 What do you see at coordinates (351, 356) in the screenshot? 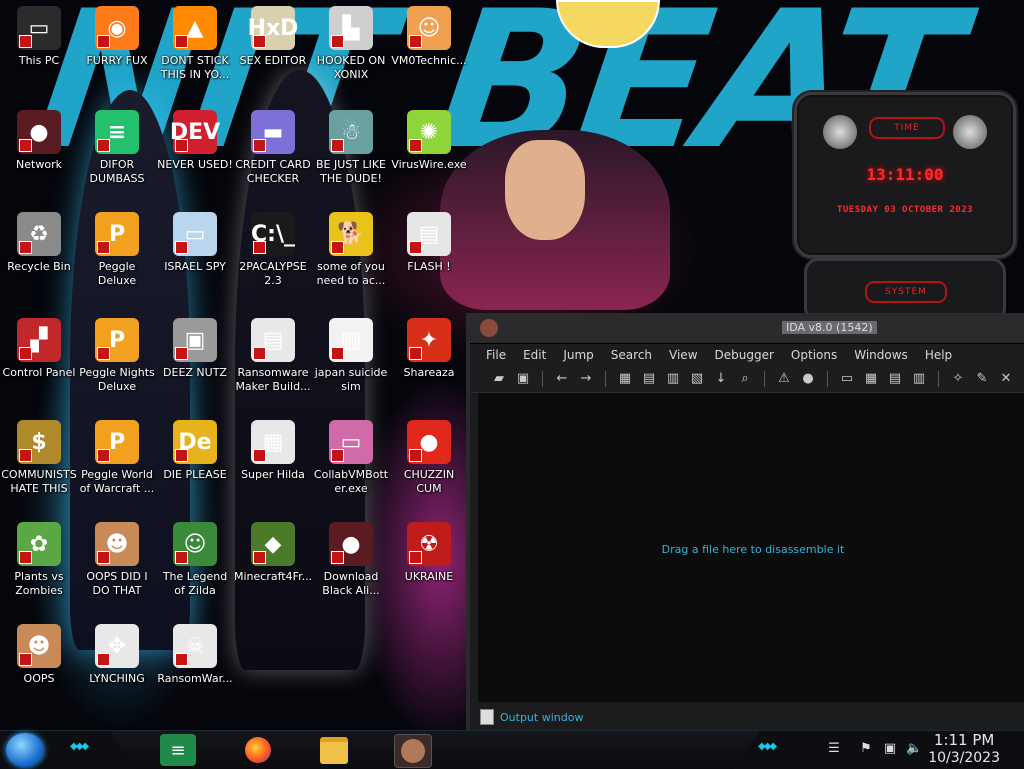
I see `desktop-icon: ▥ japan suicide sim` at bounding box center [351, 356].